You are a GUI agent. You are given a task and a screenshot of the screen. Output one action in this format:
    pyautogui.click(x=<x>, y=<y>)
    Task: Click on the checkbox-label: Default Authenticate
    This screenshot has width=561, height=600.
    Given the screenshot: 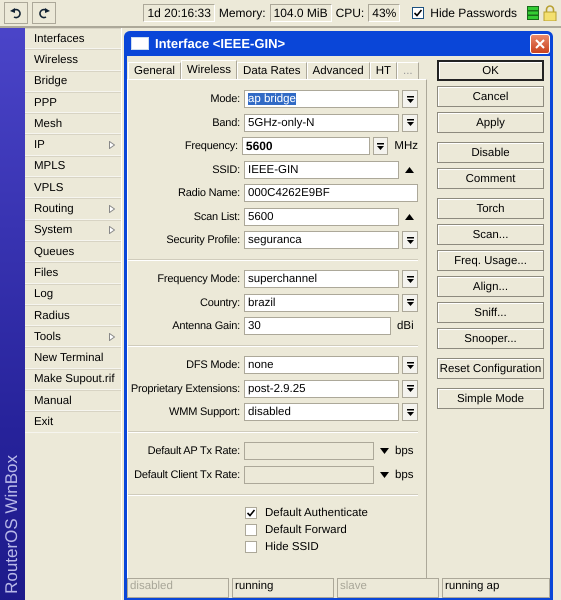 What is the action you would take?
    pyautogui.click(x=316, y=512)
    